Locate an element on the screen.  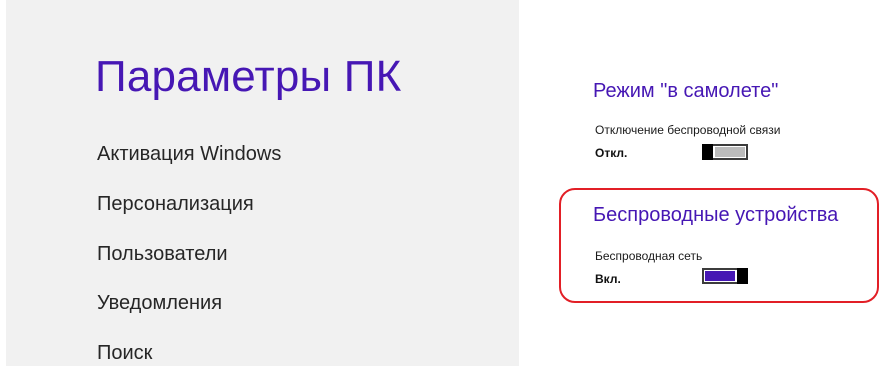
nav-item-notifications: Уведомления is located at coordinates (159, 303).